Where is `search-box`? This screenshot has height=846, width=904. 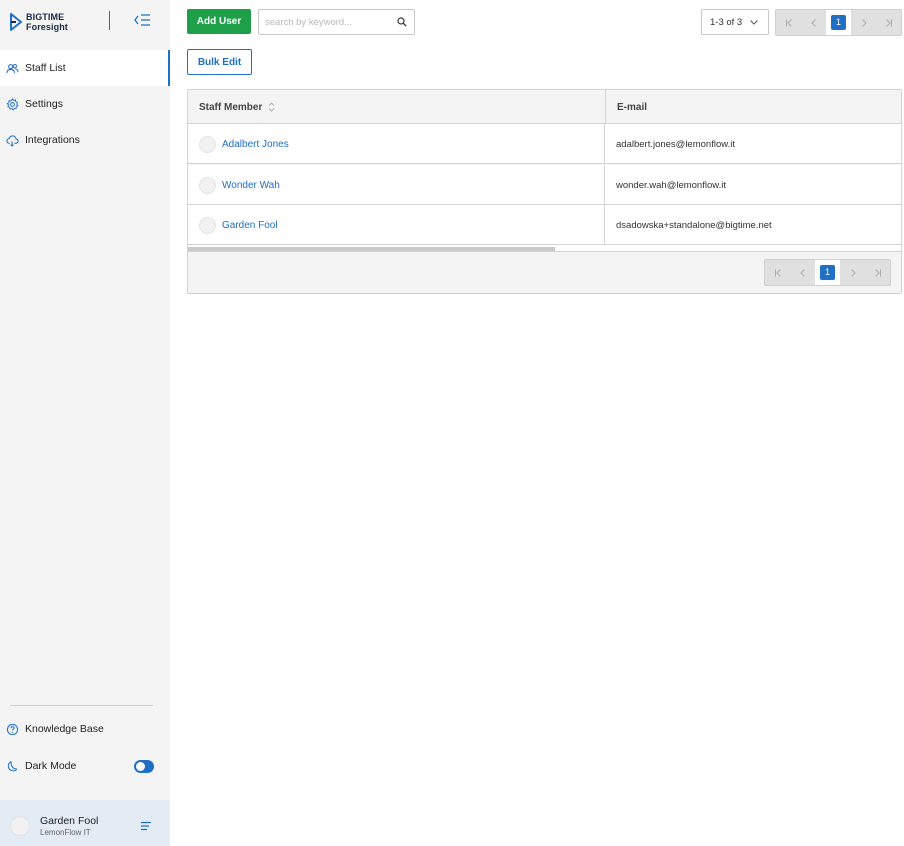 search-box is located at coordinates (336, 22).